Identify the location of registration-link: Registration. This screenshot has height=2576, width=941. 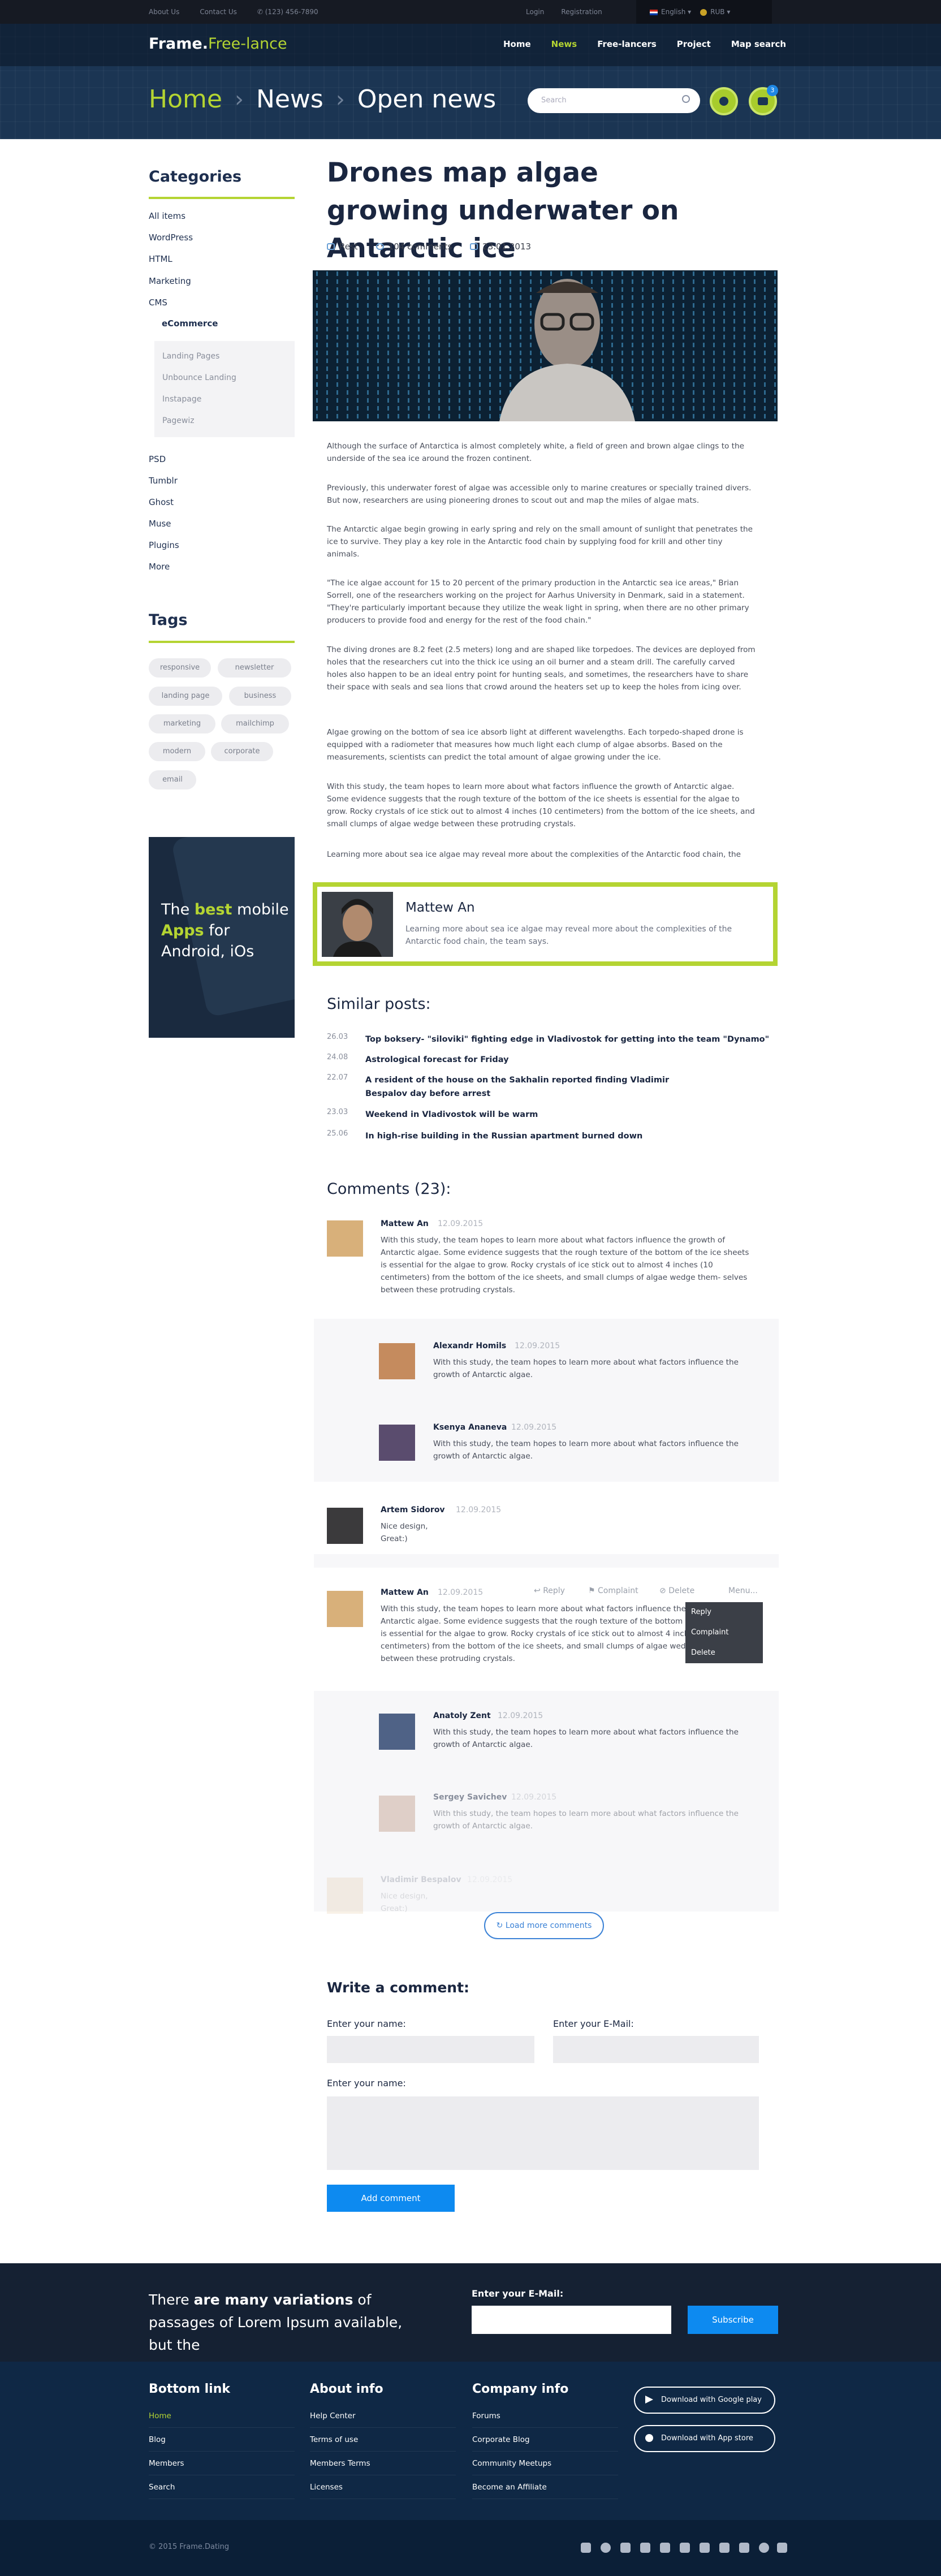
(581, 12).